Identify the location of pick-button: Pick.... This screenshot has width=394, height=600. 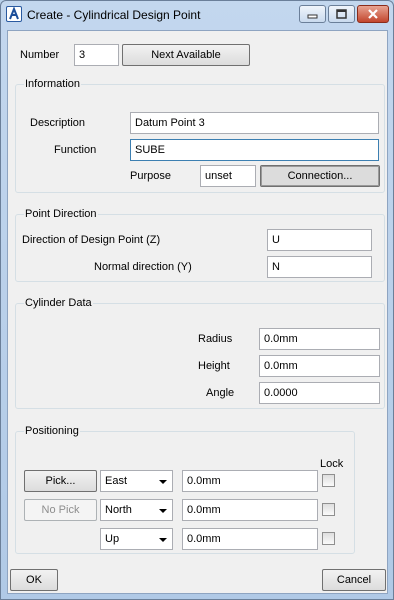
(60, 481).